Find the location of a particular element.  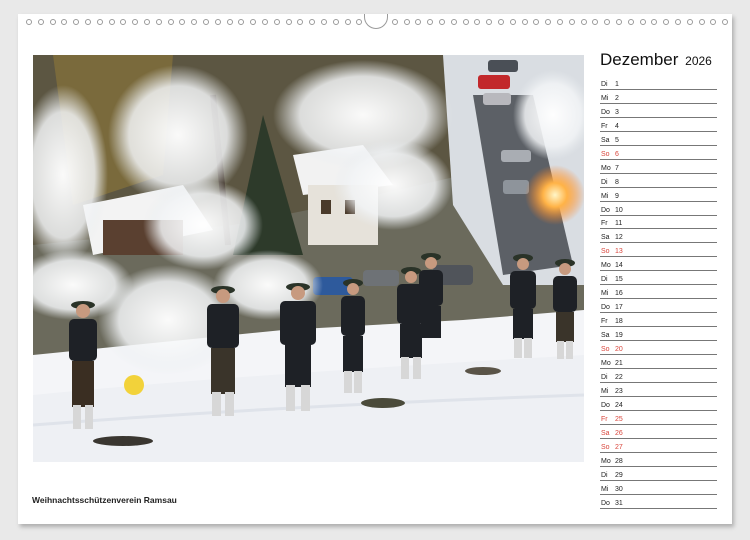

car-red is located at coordinates (494, 82).